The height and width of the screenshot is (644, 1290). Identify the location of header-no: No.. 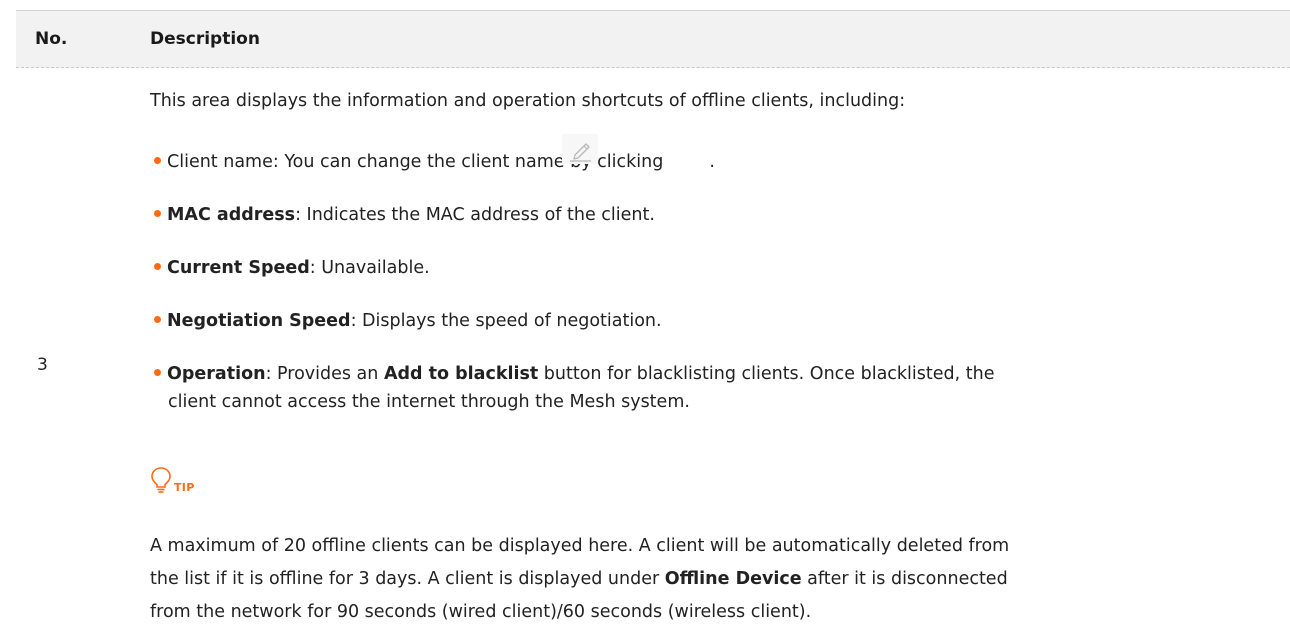
(51, 39).